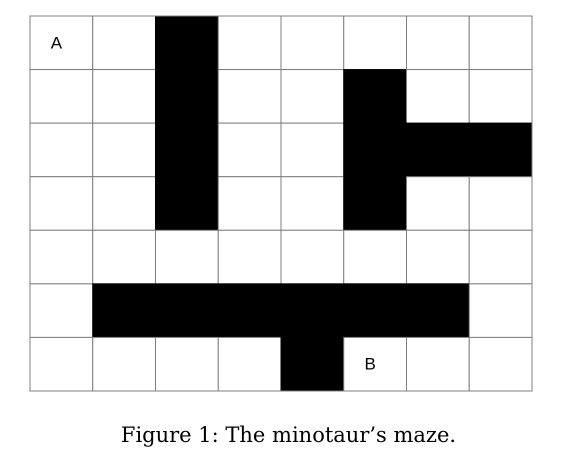 The height and width of the screenshot is (469, 577). What do you see at coordinates (57, 42) in the screenshot?
I see `maze-label-a: A` at bounding box center [57, 42].